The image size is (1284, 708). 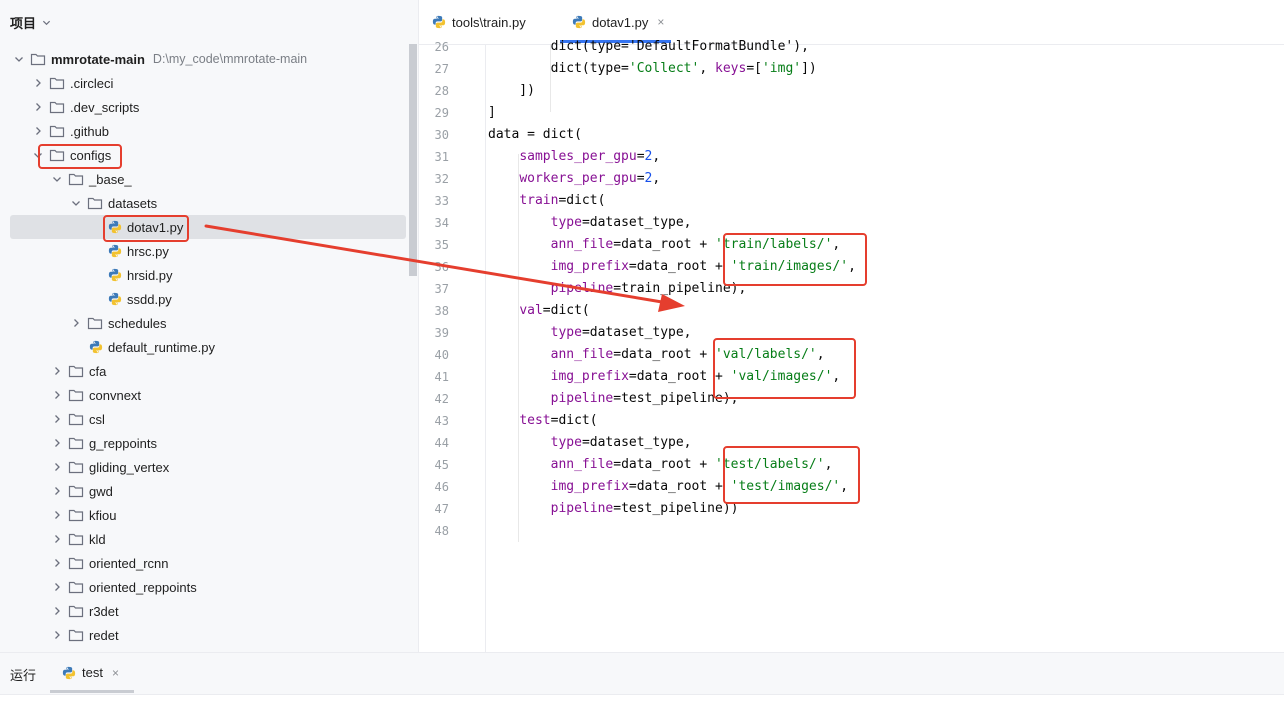 What do you see at coordinates (208, 347) in the screenshot?
I see `tree-item-default-runtime-py: default_runtime.py` at bounding box center [208, 347].